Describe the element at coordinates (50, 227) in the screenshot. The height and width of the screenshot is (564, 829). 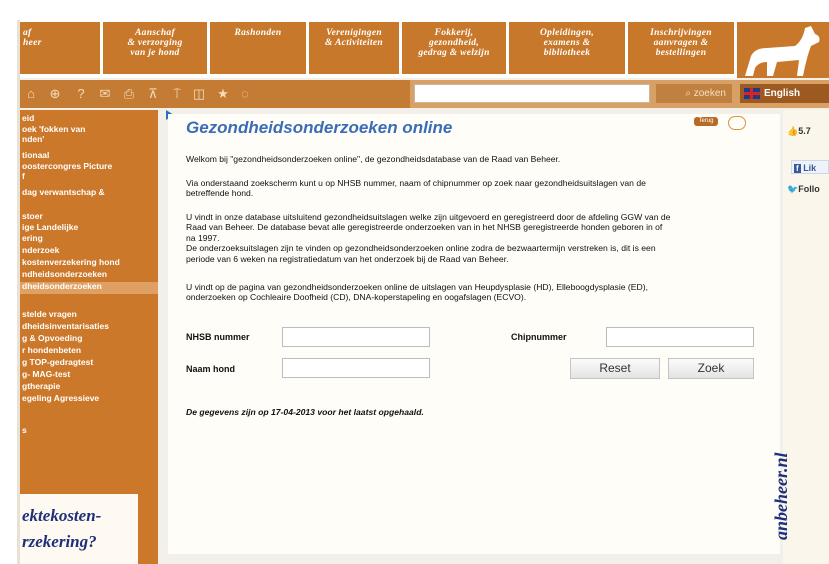
I see `sidebar-item: ige Landelijke` at that location.